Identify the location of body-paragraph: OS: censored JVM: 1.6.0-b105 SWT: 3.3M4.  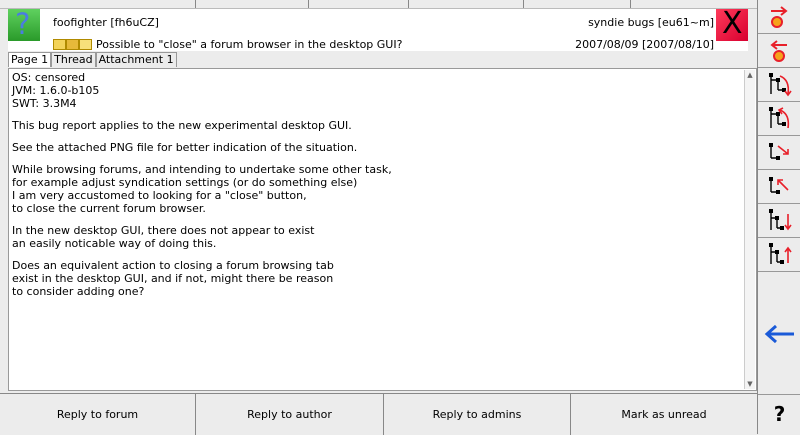
(56, 90).